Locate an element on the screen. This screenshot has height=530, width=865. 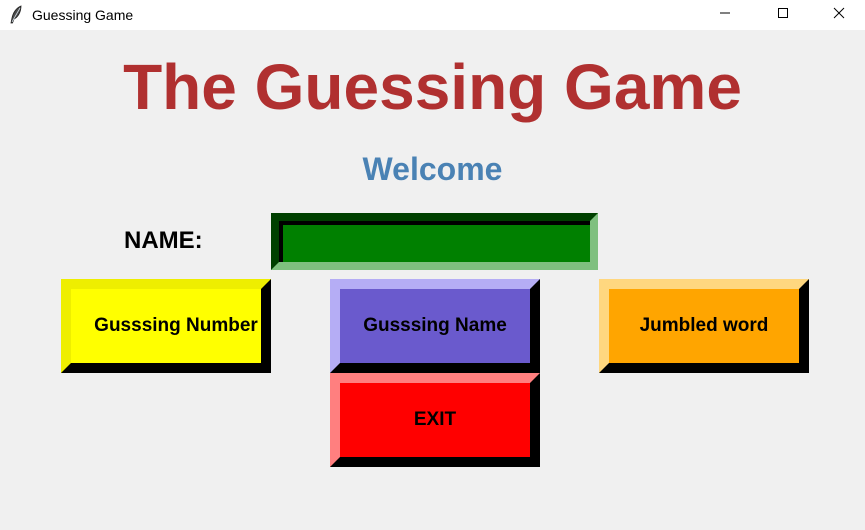
exit-label: EXIT is located at coordinates (435, 419).